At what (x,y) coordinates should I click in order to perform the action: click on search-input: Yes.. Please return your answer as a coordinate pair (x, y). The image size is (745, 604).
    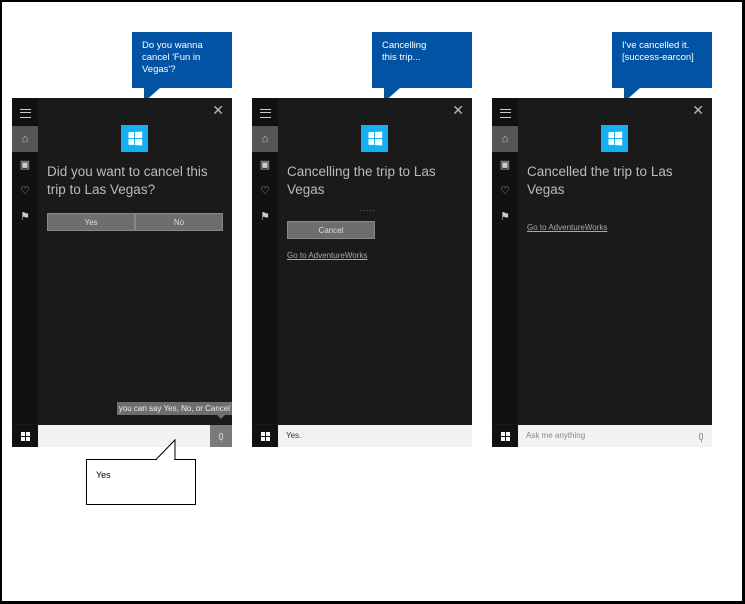
    Looking at the image, I should click on (293, 435).